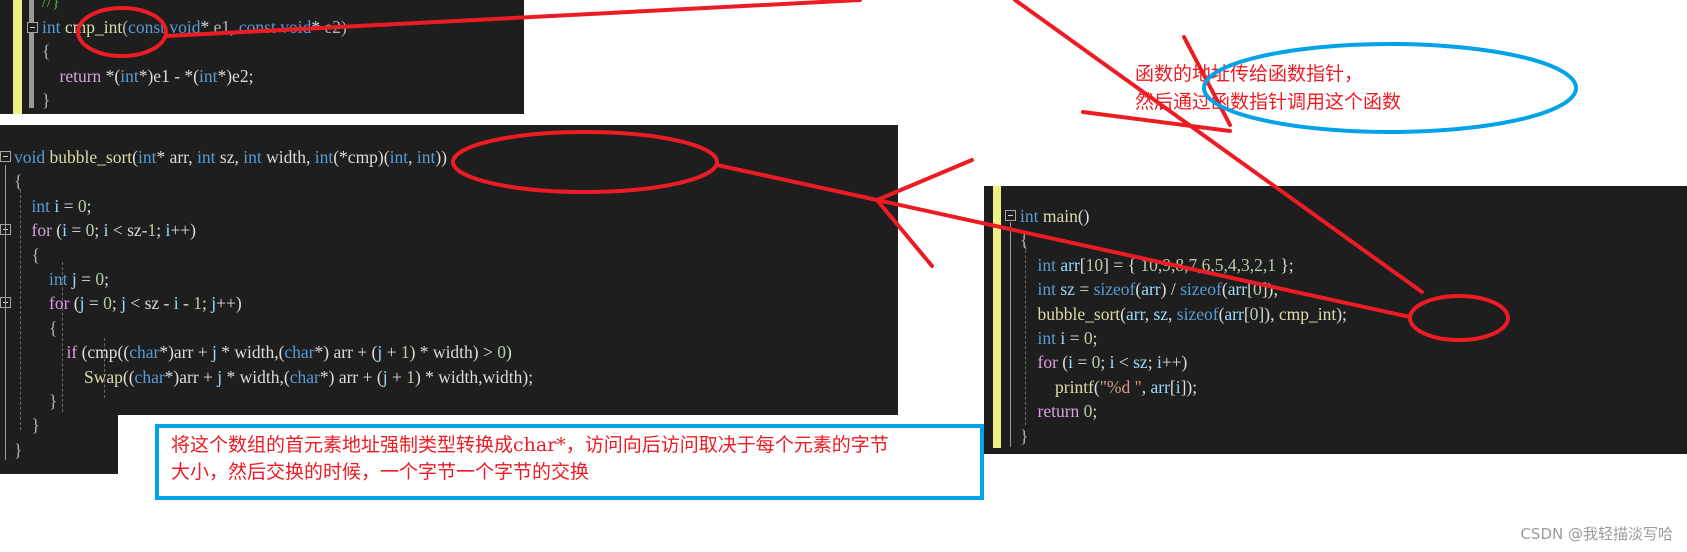 This screenshot has height=552, width=1687. I want to click on char-cast-note-line-2: 大小，然后交换的时候，一个字节一个字节的交换, so click(380, 472).